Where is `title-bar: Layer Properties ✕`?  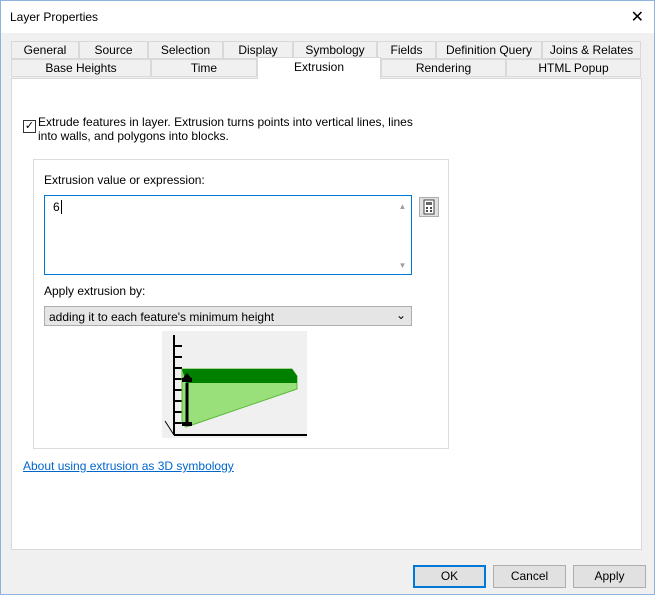
title-bar: Layer Properties ✕ is located at coordinates (327, 17).